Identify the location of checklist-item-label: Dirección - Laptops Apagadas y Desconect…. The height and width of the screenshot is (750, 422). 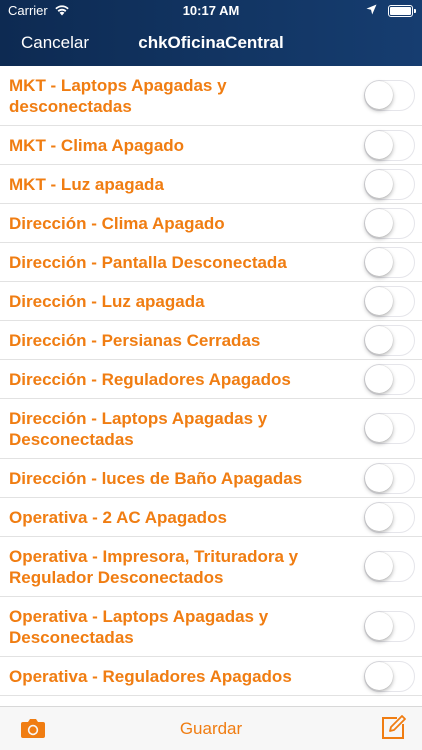
(138, 428).